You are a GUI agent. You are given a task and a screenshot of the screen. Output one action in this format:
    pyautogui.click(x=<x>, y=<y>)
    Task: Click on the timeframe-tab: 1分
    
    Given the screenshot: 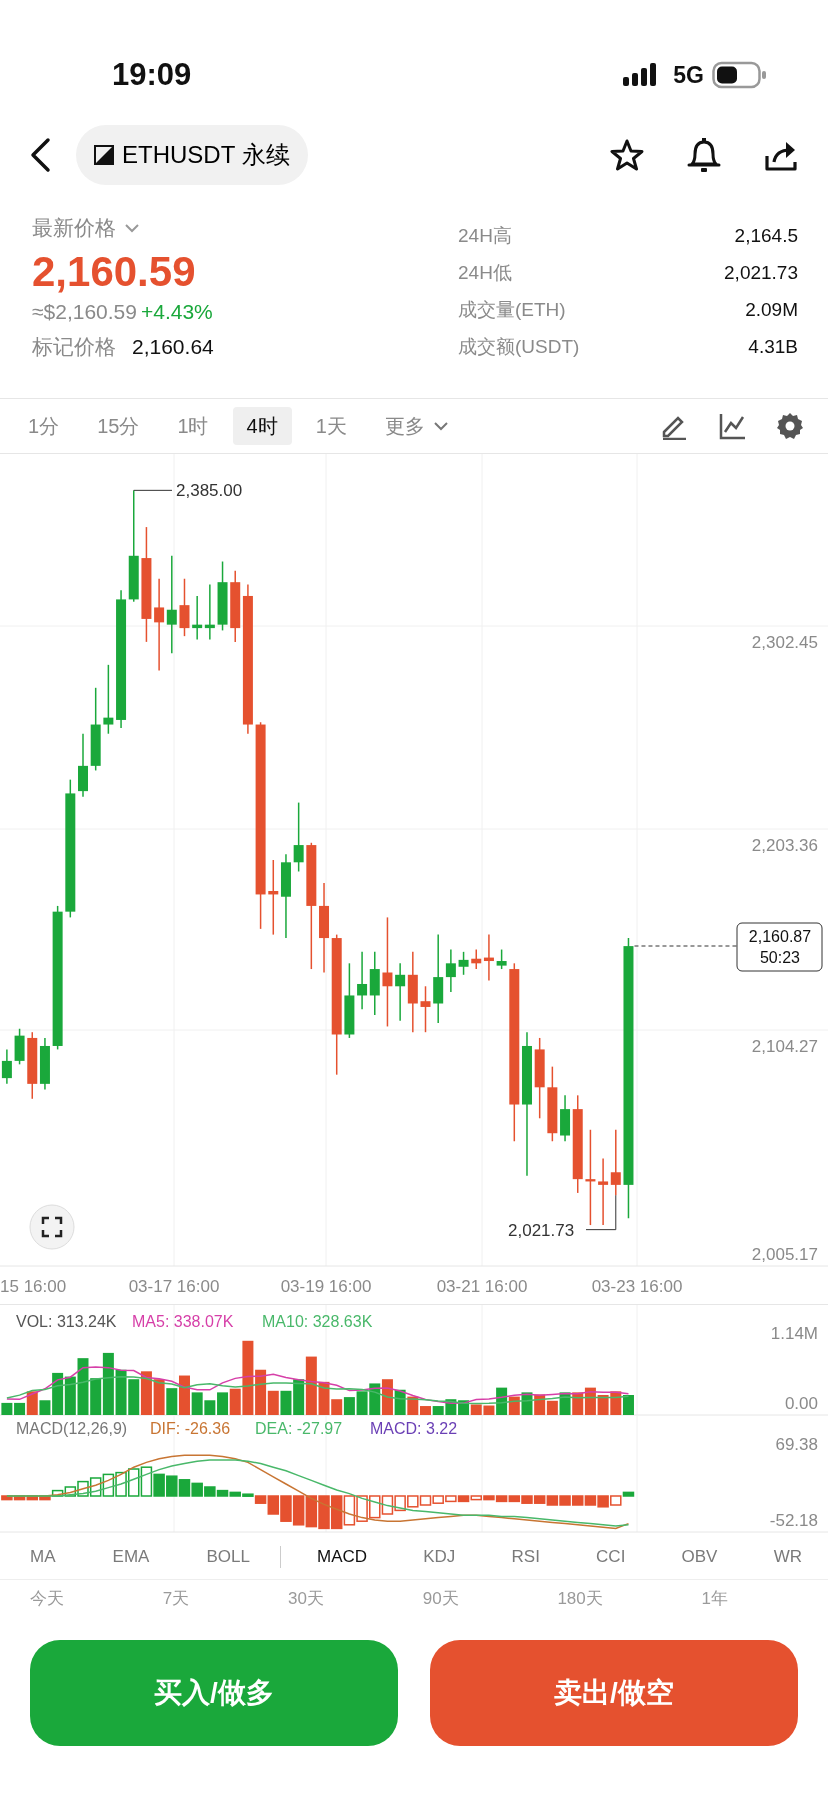 What is the action you would take?
    pyautogui.click(x=44, y=426)
    